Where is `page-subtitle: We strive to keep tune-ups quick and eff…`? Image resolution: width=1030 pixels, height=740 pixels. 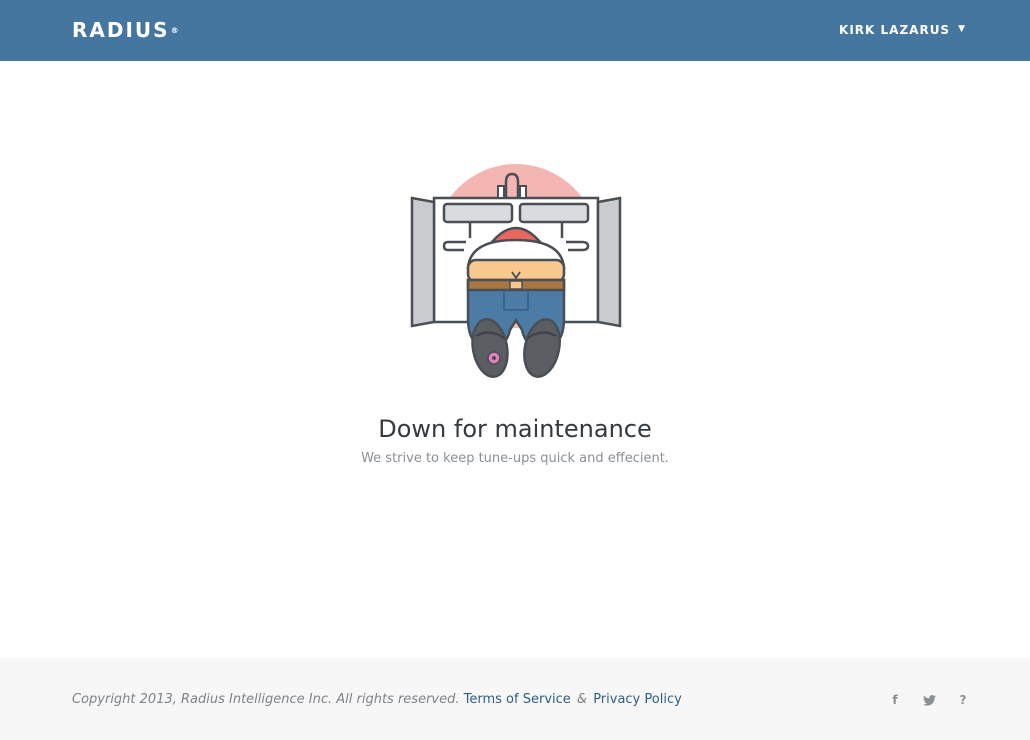
page-subtitle: We strive to keep tune-ups quick and eff… is located at coordinates (515, 458).